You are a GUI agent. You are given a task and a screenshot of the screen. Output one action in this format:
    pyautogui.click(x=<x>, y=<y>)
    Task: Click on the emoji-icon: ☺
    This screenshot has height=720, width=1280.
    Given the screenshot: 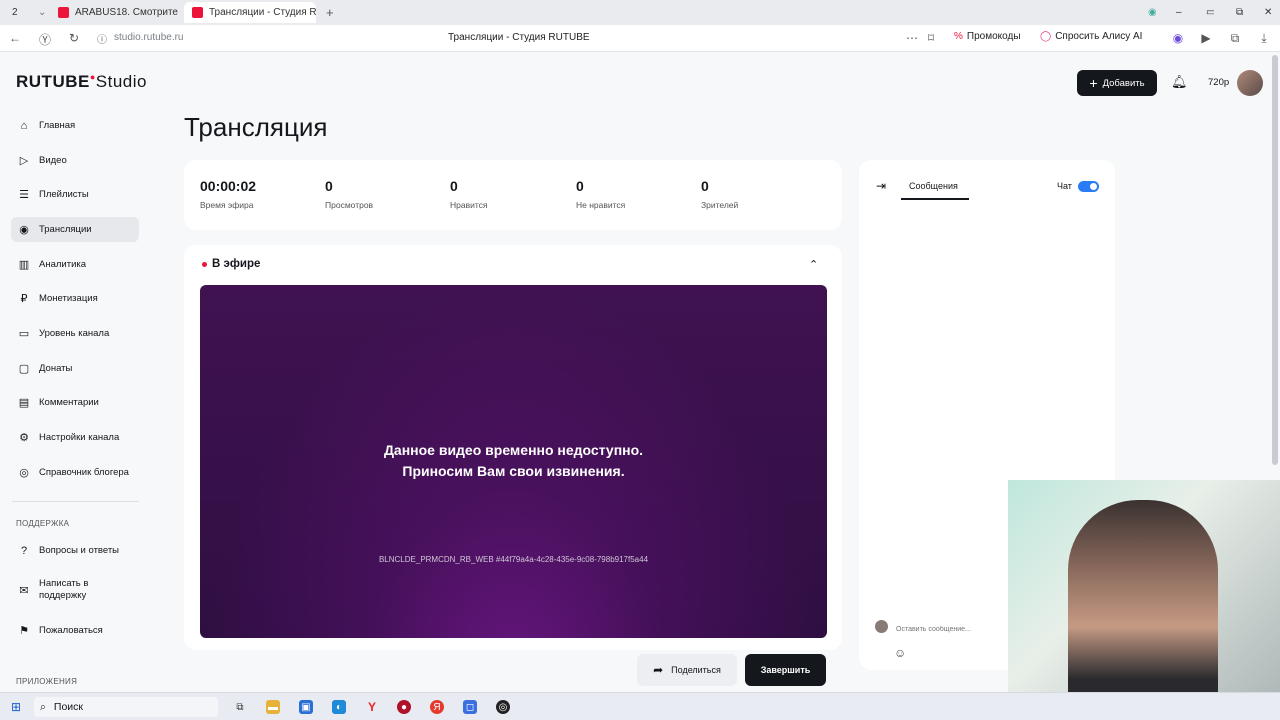 What is the action you would take?
    pyautogui.click(x=900, y=653)
    